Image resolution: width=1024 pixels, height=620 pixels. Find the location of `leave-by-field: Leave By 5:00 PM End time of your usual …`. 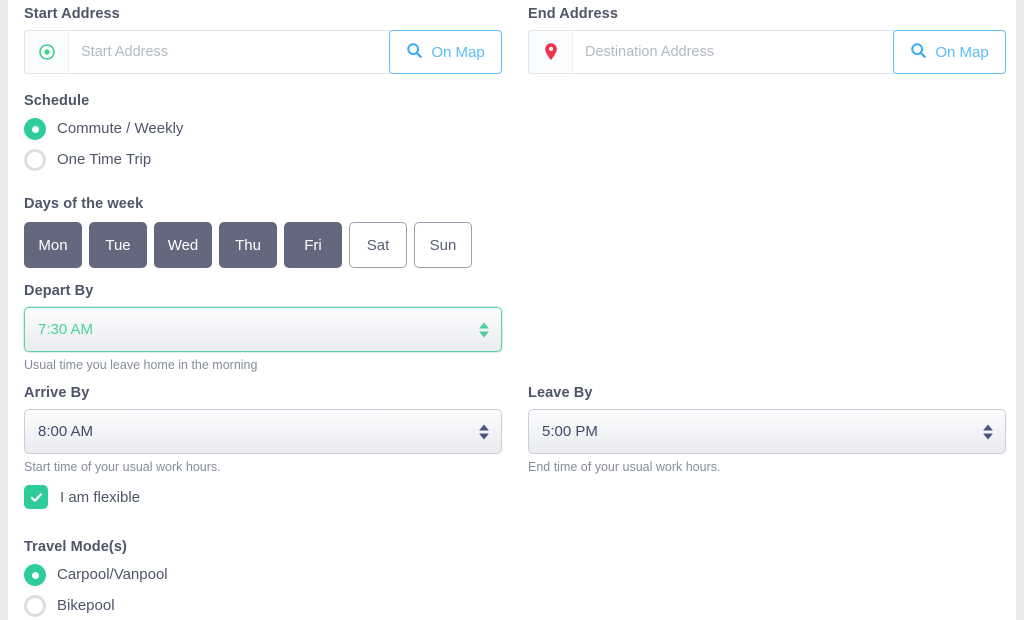

leave-by-field: Leave By 5:00 PM End time of your usual … is located at coordinates (767, 429).